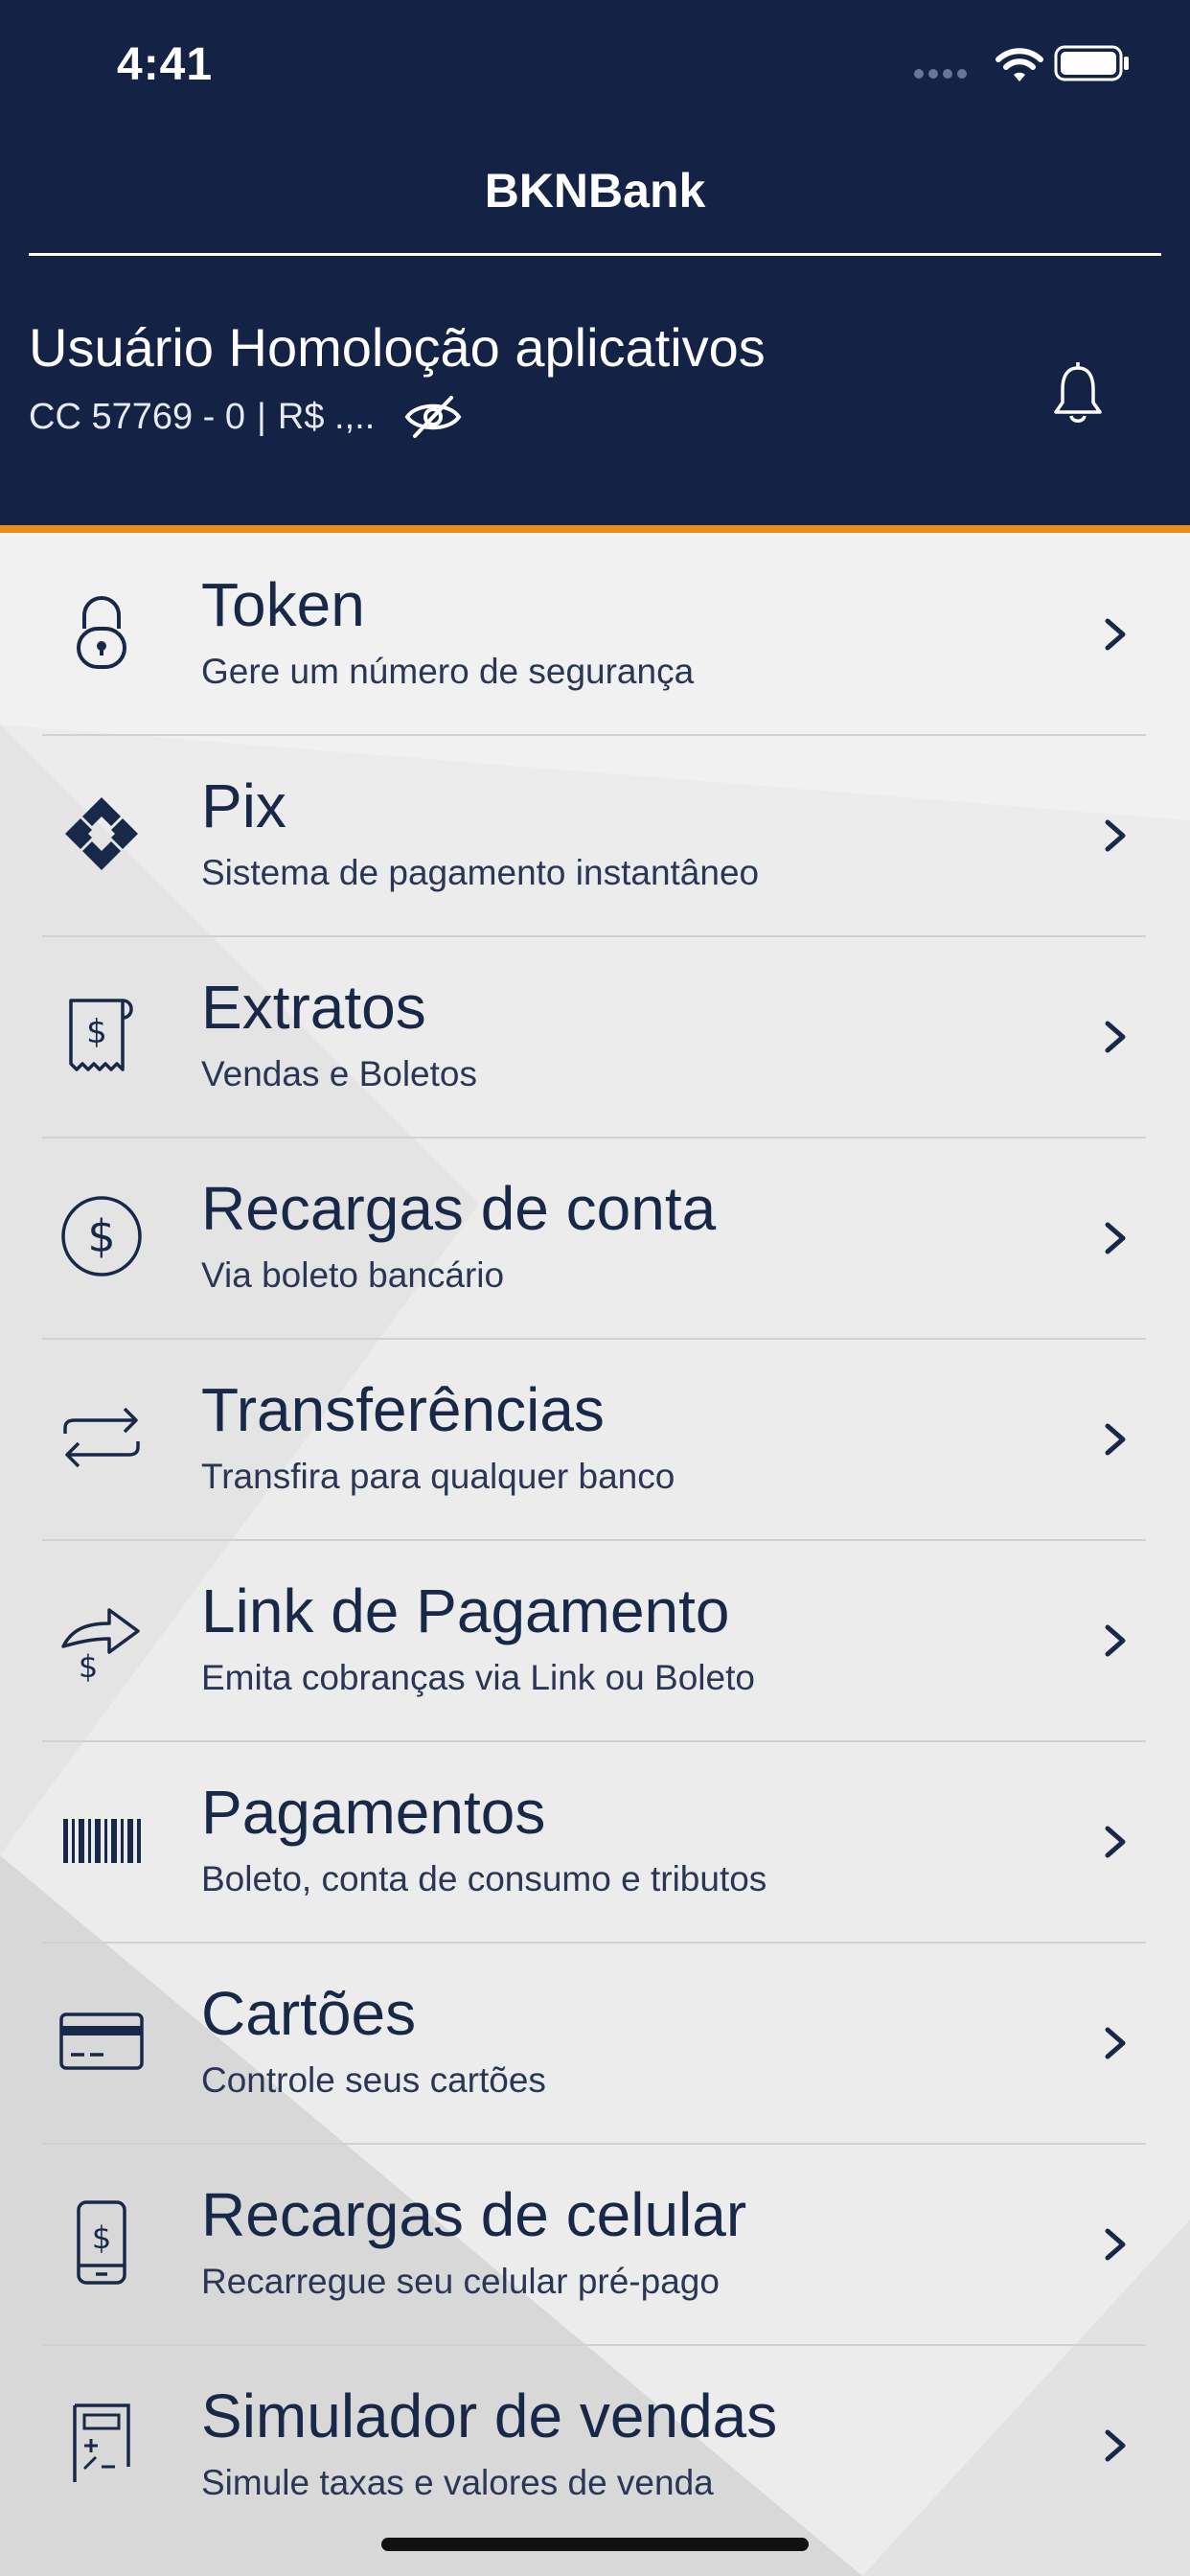 The width and height of the screenshot is (1190, 2576). What do you see at coordinates (397, 347) in the screenshot?
I see `user-name: Usuário Homoloção aplicativos` at bounding box center [397, 347].